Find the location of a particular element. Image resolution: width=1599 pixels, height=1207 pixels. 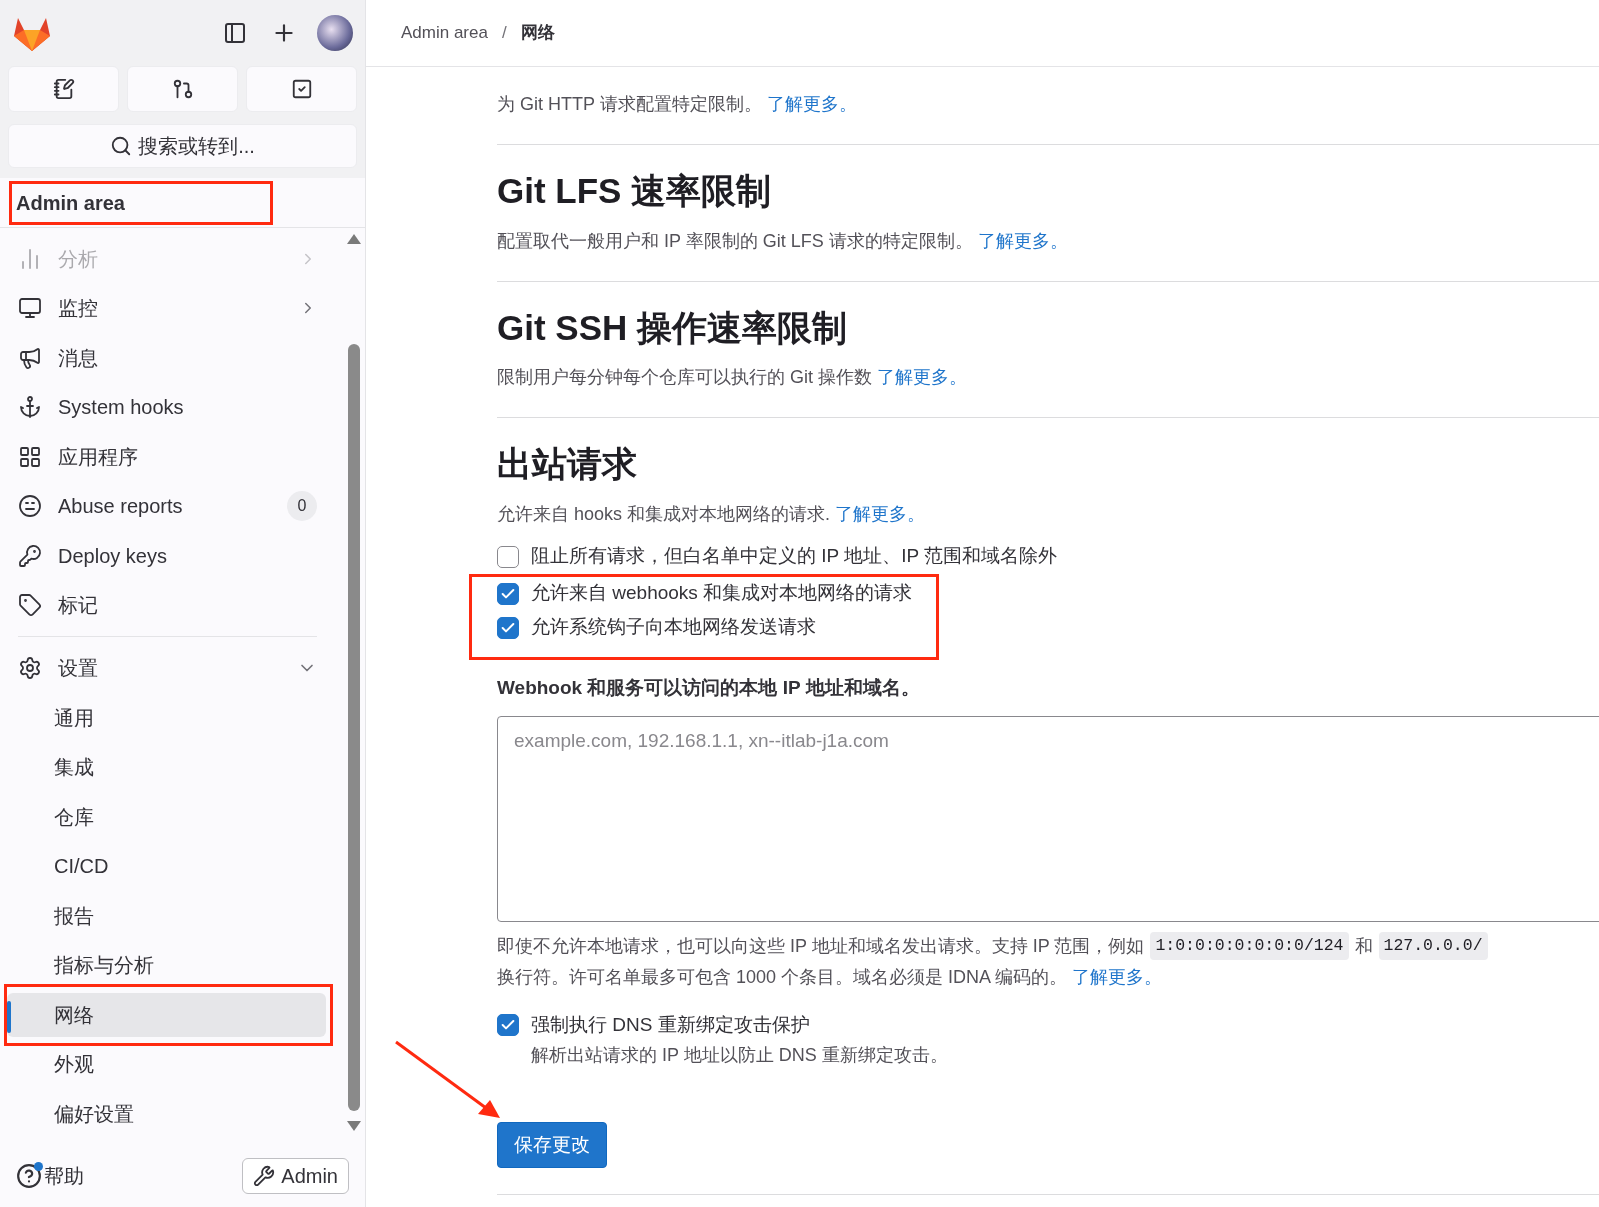

search-icon is located at coordinates (121, 146).